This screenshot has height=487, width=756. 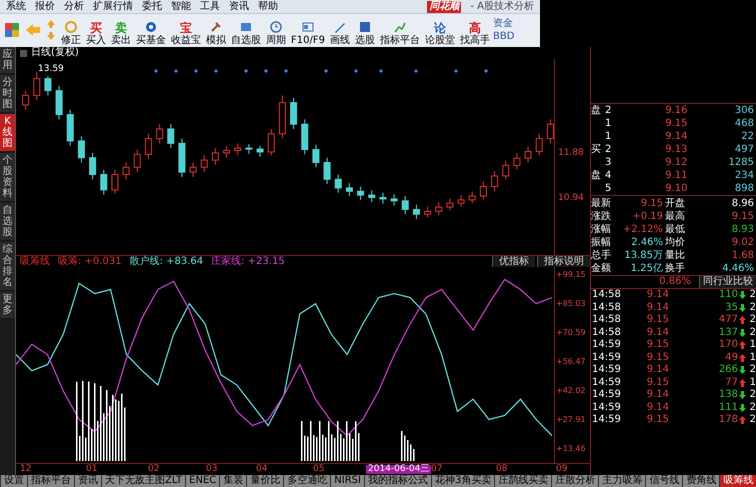 I want to click on side-tab: 分时图, so click(x=7, y=93).